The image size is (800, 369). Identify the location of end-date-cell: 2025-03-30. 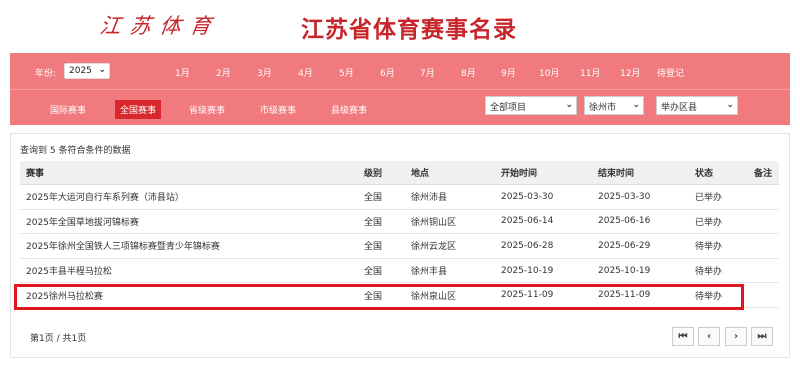
(640, 197).